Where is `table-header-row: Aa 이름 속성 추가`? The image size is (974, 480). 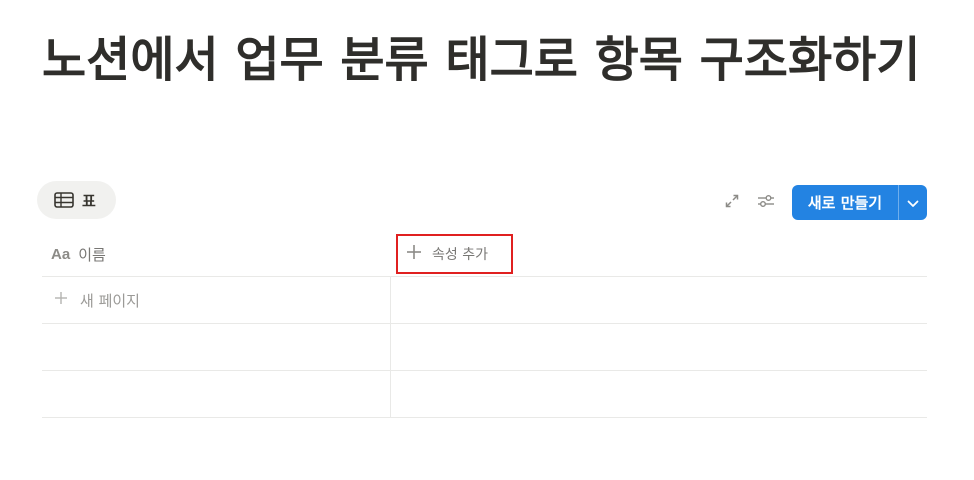 table-header-row: Aa 이름 속성 추가 is located at coordinates (484, 254).